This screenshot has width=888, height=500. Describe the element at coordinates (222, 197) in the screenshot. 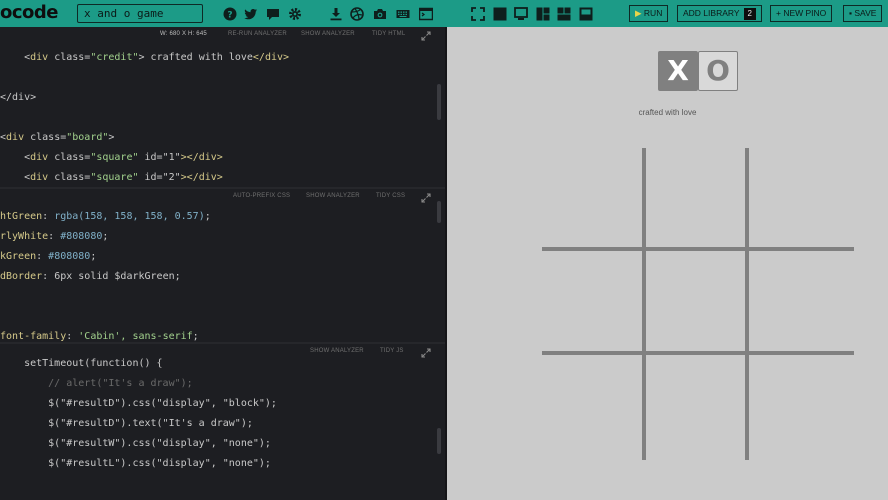

I see `css-pane-header: AUTO-PREFIX CSS SHOW ANALYZER TIDY CSS` at that location.